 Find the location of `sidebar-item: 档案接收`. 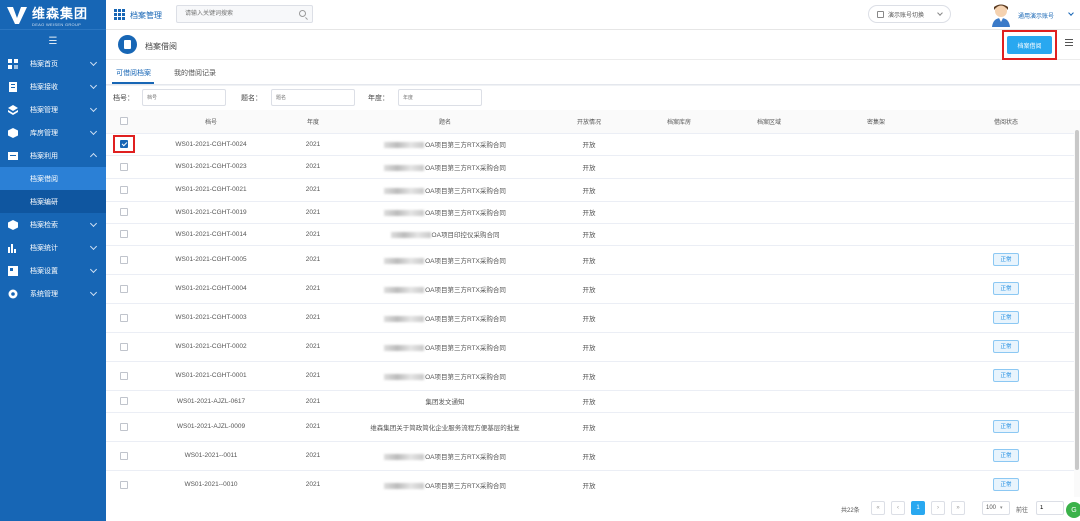

sidebar-item: 档案接收 is located at coordinates (53, 86).